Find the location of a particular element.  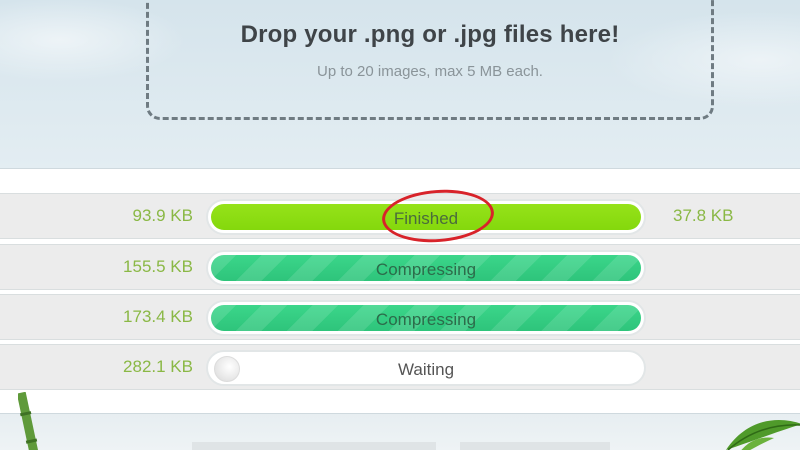

share-button-edge is located at coordinates (535, 446).